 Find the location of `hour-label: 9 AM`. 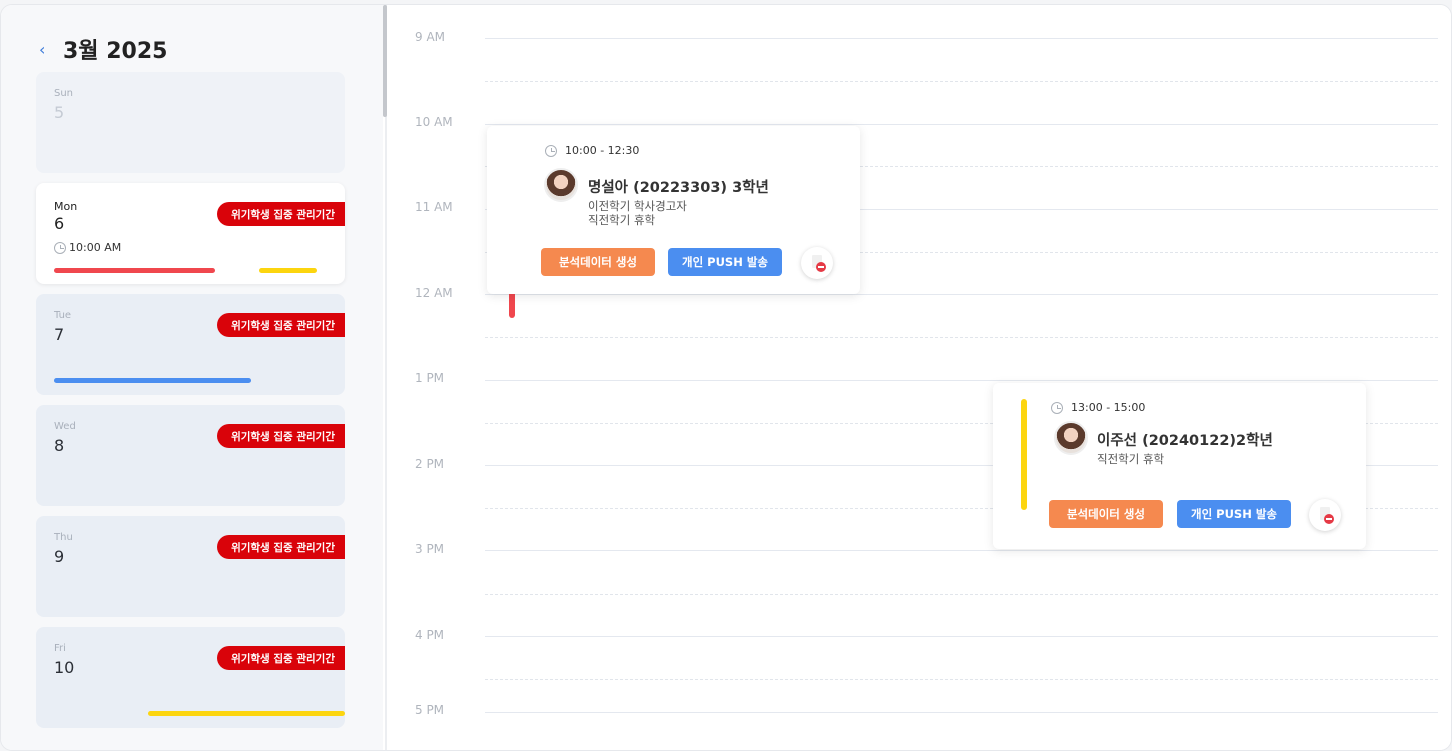

hour-label: 9 AM is located at coordinates (430, 37).